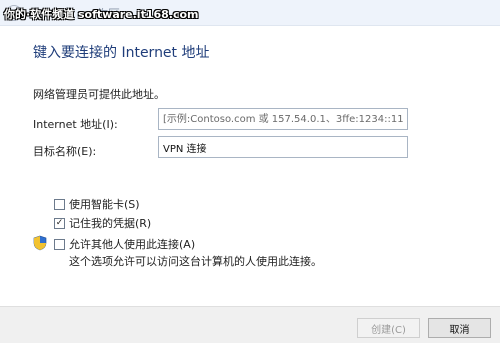 Image resolution: width=500 pixels, height=343 pixels. Describe the element at coordinates (99, 94) in the screenshot. I see `description-text: 网络管理员可提供此地址。` at that location.